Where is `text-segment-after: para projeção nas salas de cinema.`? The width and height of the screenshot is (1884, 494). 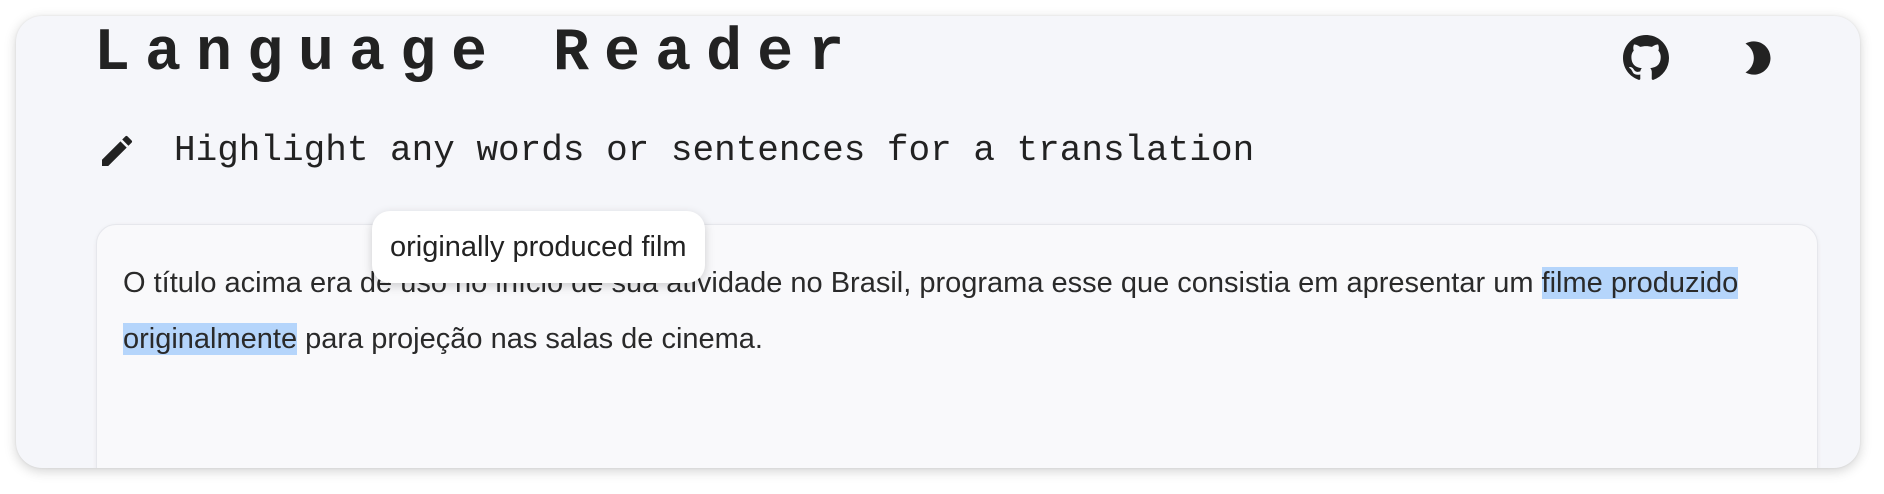 text-segment-after: para projeção nas salas de cinema. is located at coordinates (530, 339).